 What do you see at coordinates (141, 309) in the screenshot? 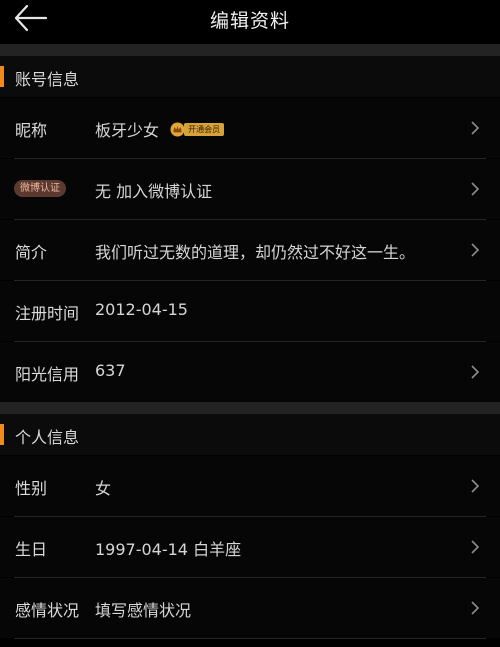
I see `register-time-value: 2012-04-15` at bounding box center [141, 309].